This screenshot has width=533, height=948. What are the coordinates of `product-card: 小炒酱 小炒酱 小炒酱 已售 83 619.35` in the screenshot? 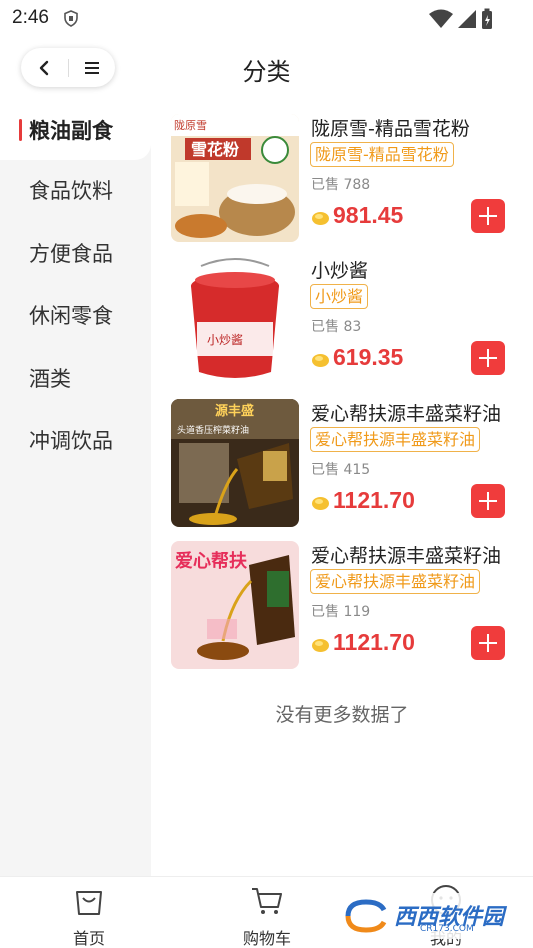 It's located at (341, 321).